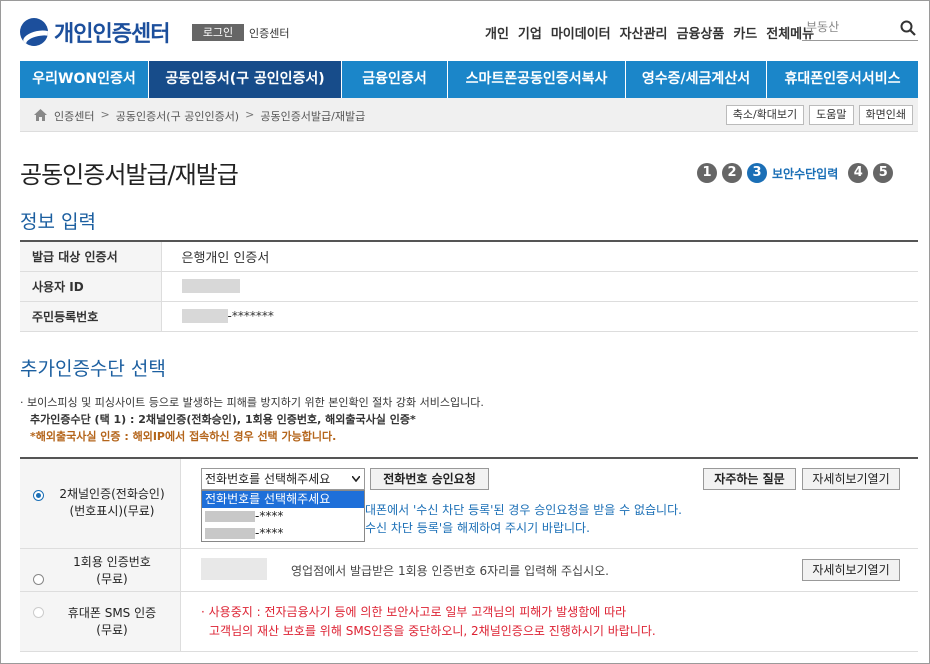  Describe the element at coordinates (757, 173) in the screenshot. I see `step-3: 3` at that location.